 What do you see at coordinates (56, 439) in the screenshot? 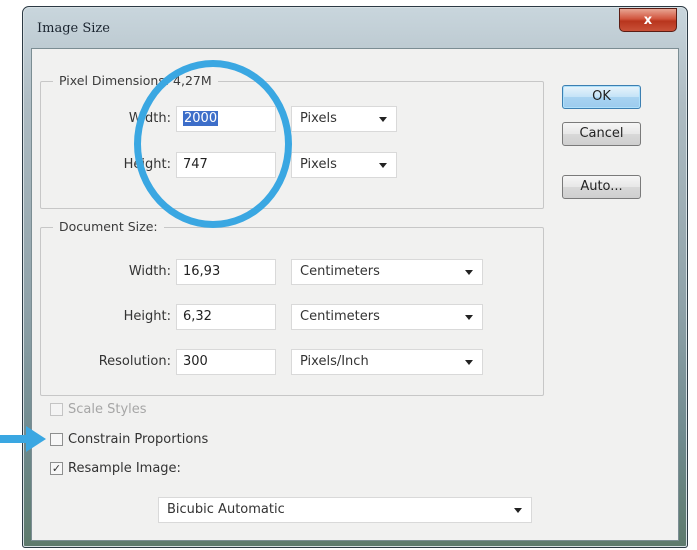
I see `constrain-proportions-checkbox` at bounding box center [56, 439].